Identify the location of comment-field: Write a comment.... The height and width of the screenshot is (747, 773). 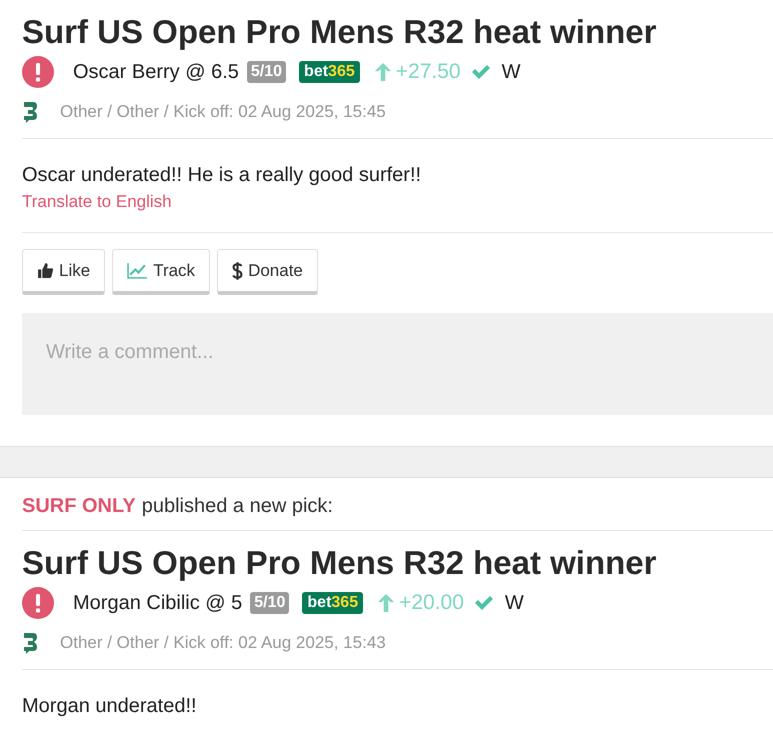
(397, 364).